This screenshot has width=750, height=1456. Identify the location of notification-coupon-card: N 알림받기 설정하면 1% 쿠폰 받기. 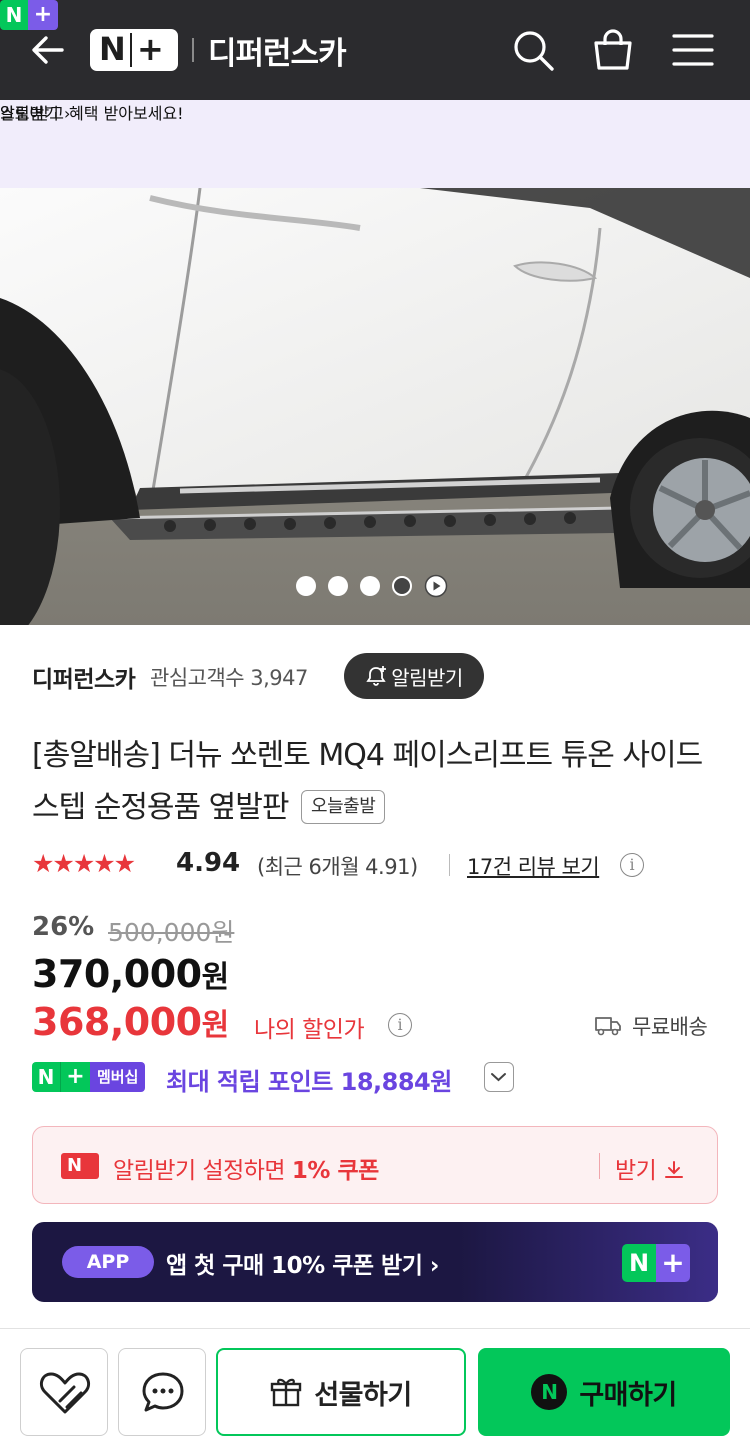
(375, 1165).